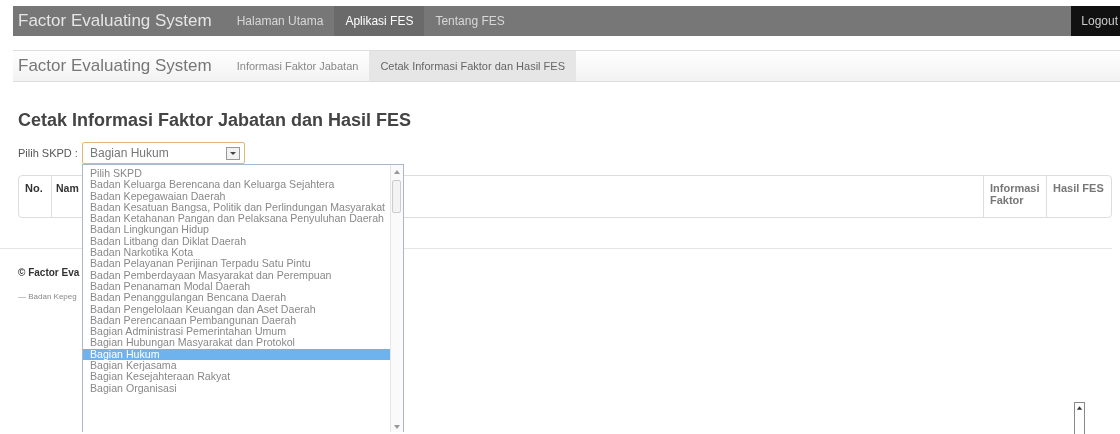 The image size is (1120, 434). Describe the element at coordinates (163, 153) in the screenshot. I see `select-field: Bagian Hukum` at that location.